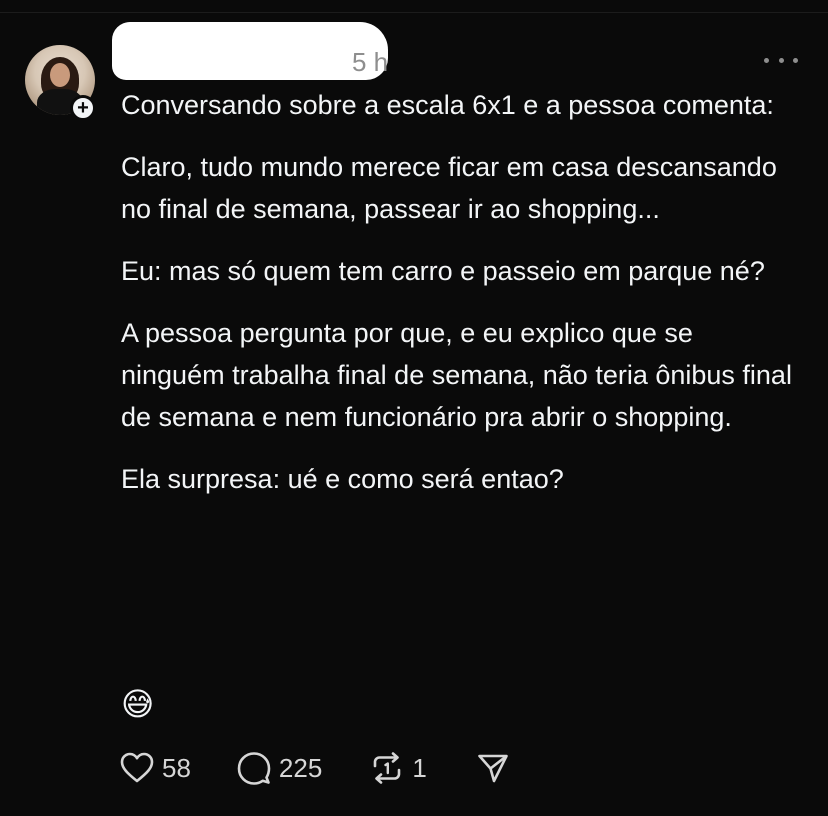  I want to click on send-icon, so click(492, 768).